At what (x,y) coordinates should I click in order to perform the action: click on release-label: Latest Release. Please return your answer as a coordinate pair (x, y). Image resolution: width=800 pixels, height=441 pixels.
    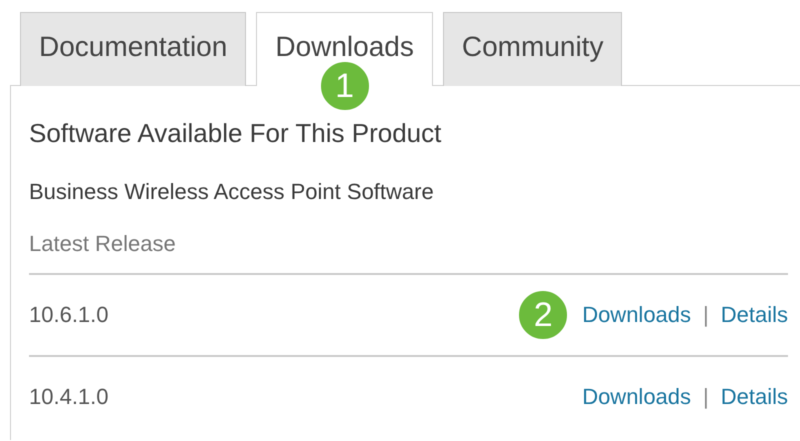
    Looking at the image, I should click on (103, 244).